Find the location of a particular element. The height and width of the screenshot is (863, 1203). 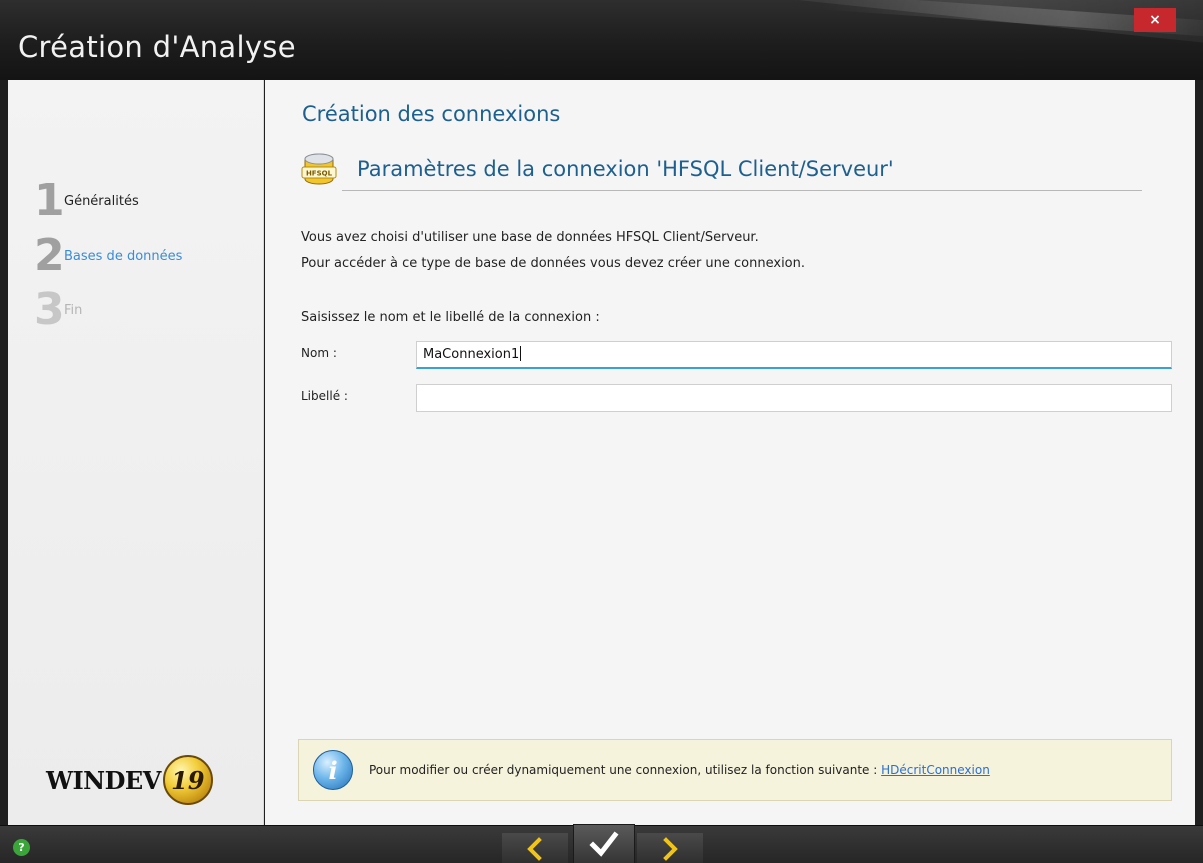

window-title: Création d'Analyse is located at coordinates (157, 47).